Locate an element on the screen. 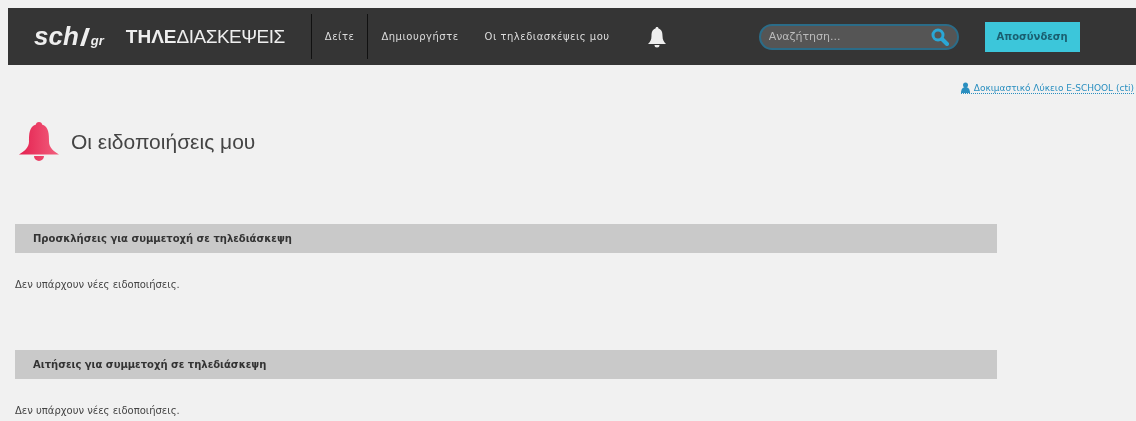 This screenshot has width=1136, height=421. nav-link: Δημιουργήστε is located at coordinates (420, 36).